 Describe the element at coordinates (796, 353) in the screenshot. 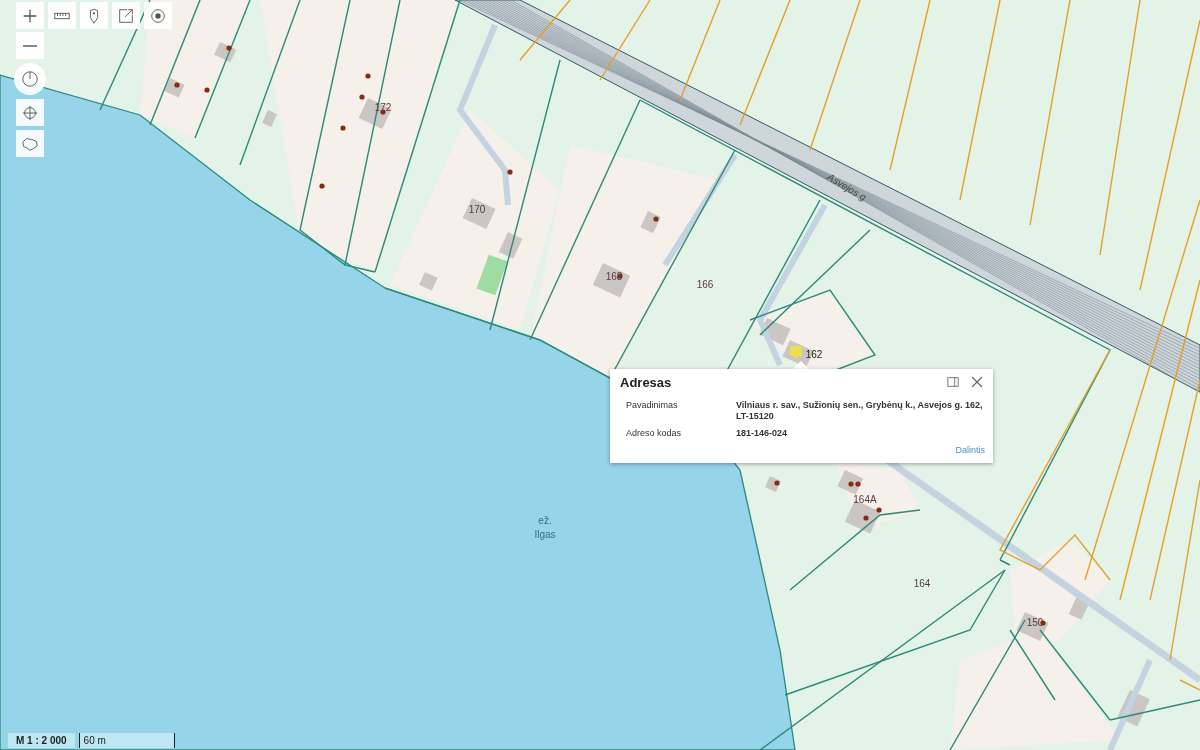

I see `location-marker-icon` at that location.